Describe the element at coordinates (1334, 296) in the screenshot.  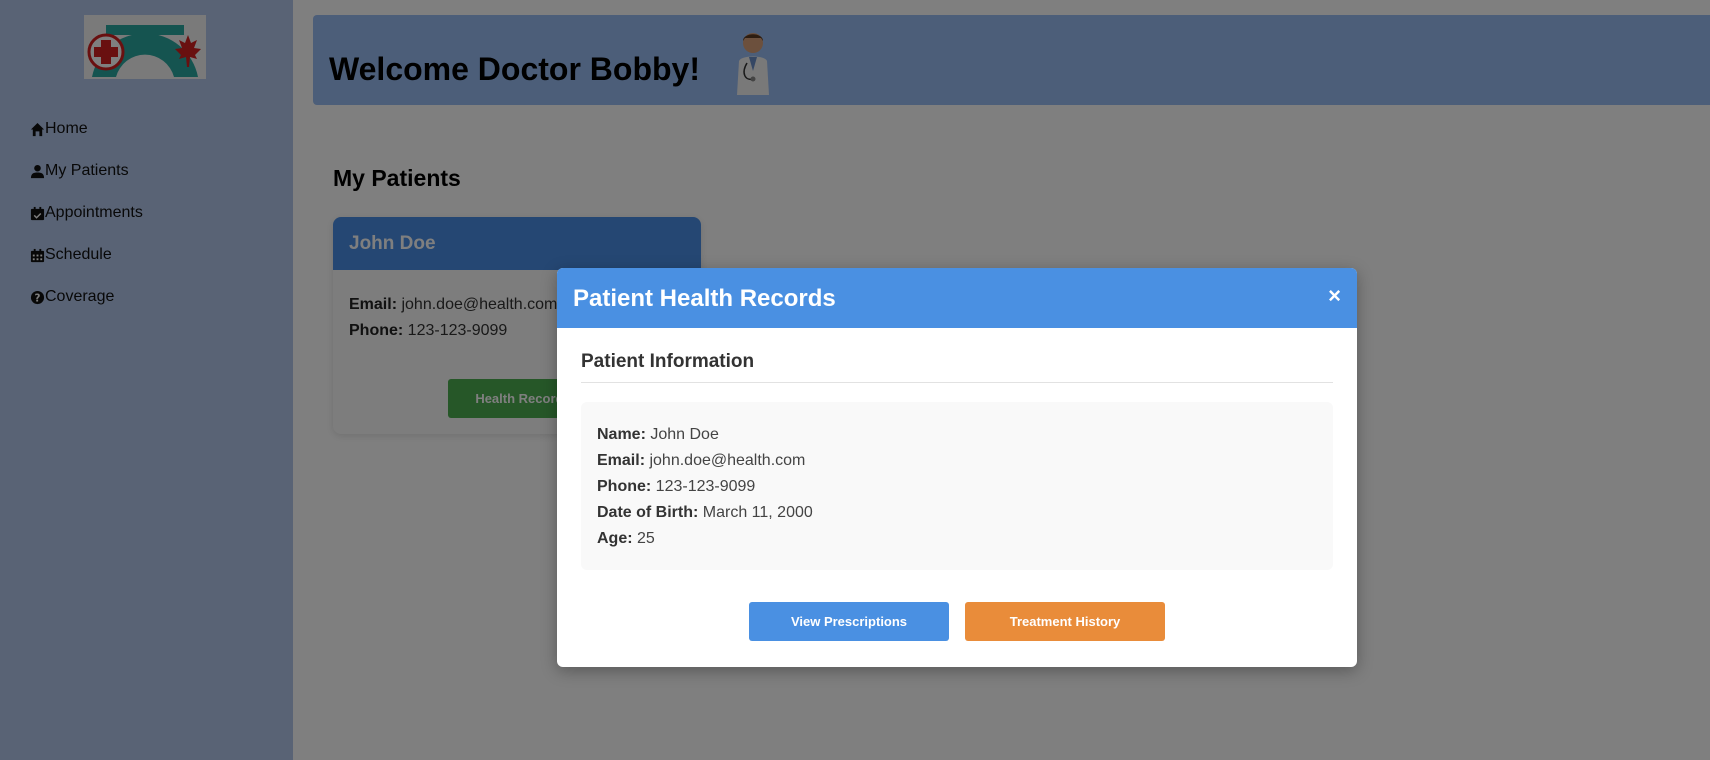
I see `close-icon: ×` at that location.